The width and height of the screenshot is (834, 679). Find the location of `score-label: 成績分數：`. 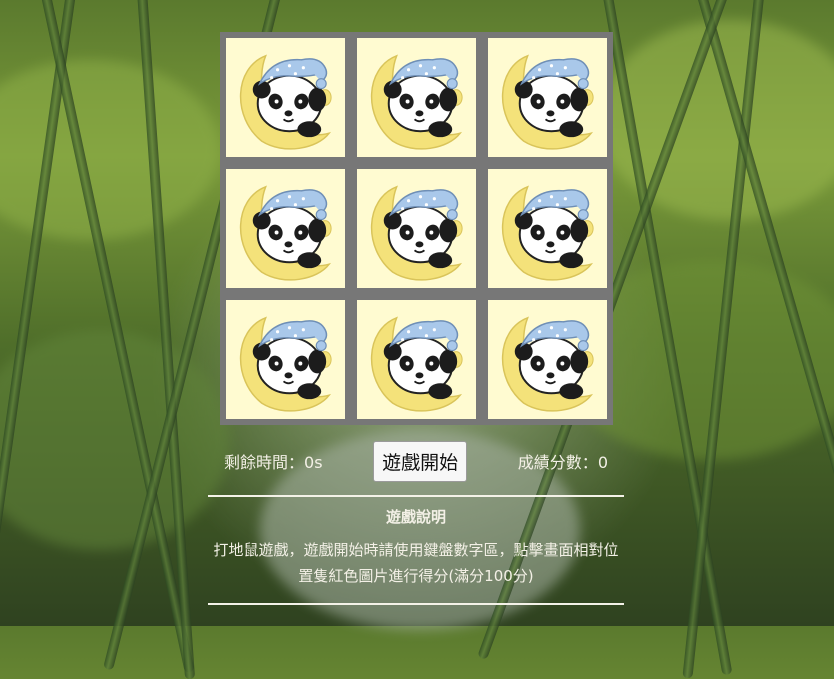

score-label: 成績分數： is located at coordinates (557, 462).